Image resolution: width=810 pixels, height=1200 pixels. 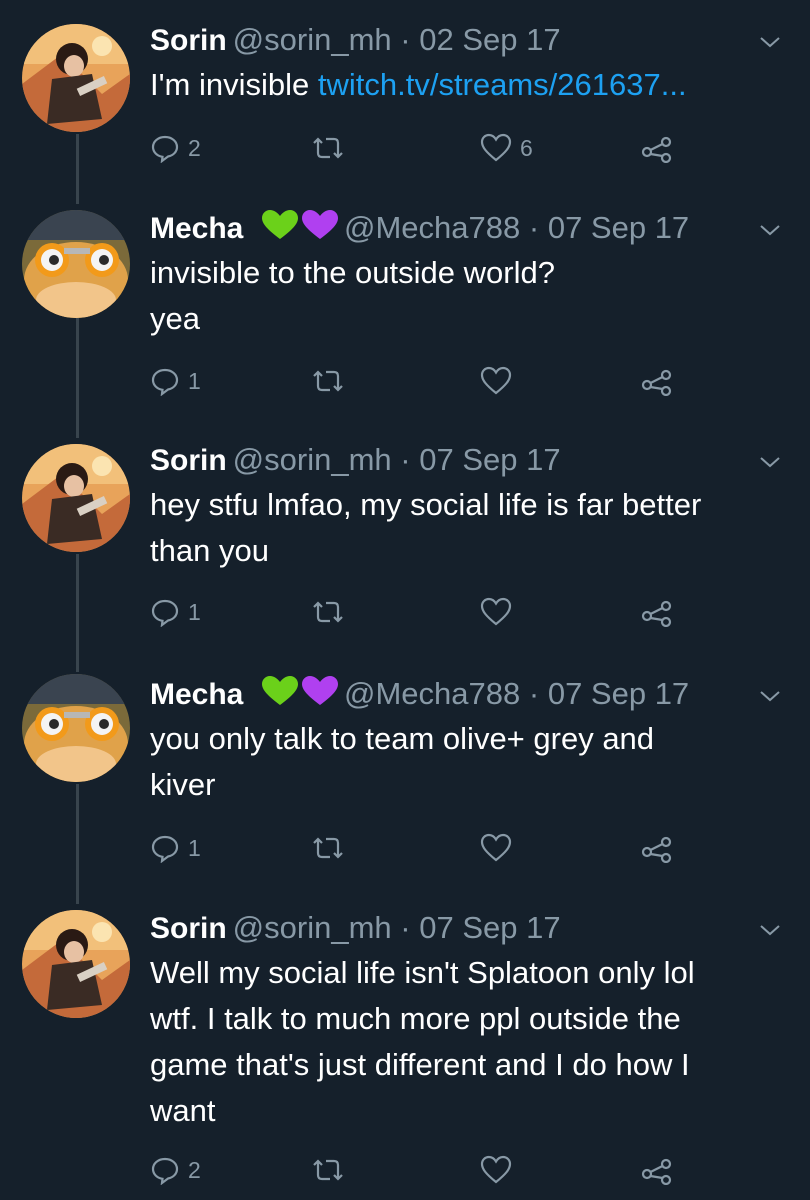 What do you see at coordinates (352, 272) in the screenshot?
I see `tweet-text-line: invisible to the outside world?` at bounding box center [352, 272].